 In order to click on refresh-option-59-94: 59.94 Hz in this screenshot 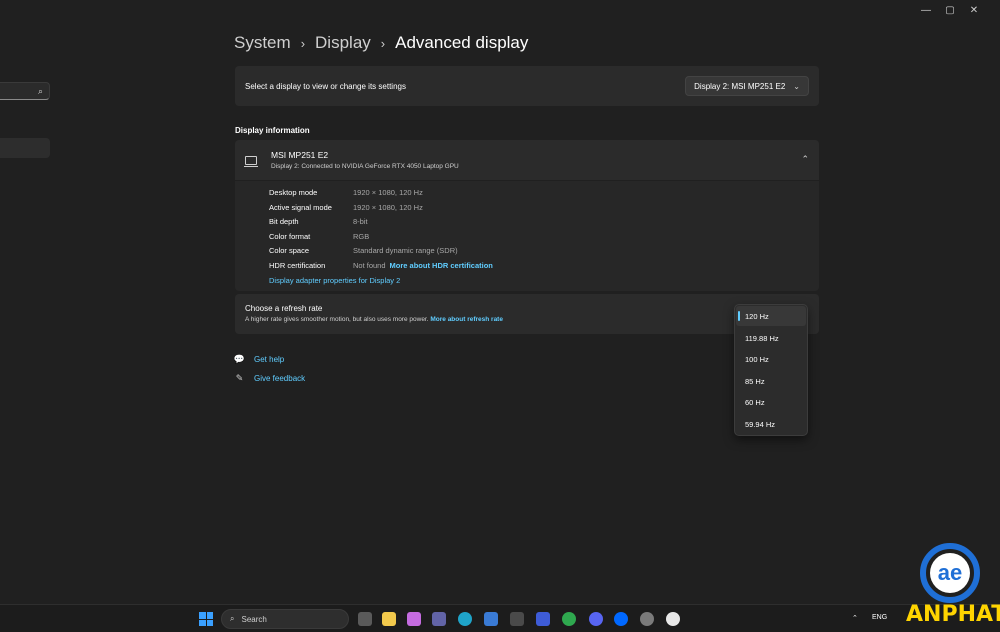, I will do `click(771, 424)`.